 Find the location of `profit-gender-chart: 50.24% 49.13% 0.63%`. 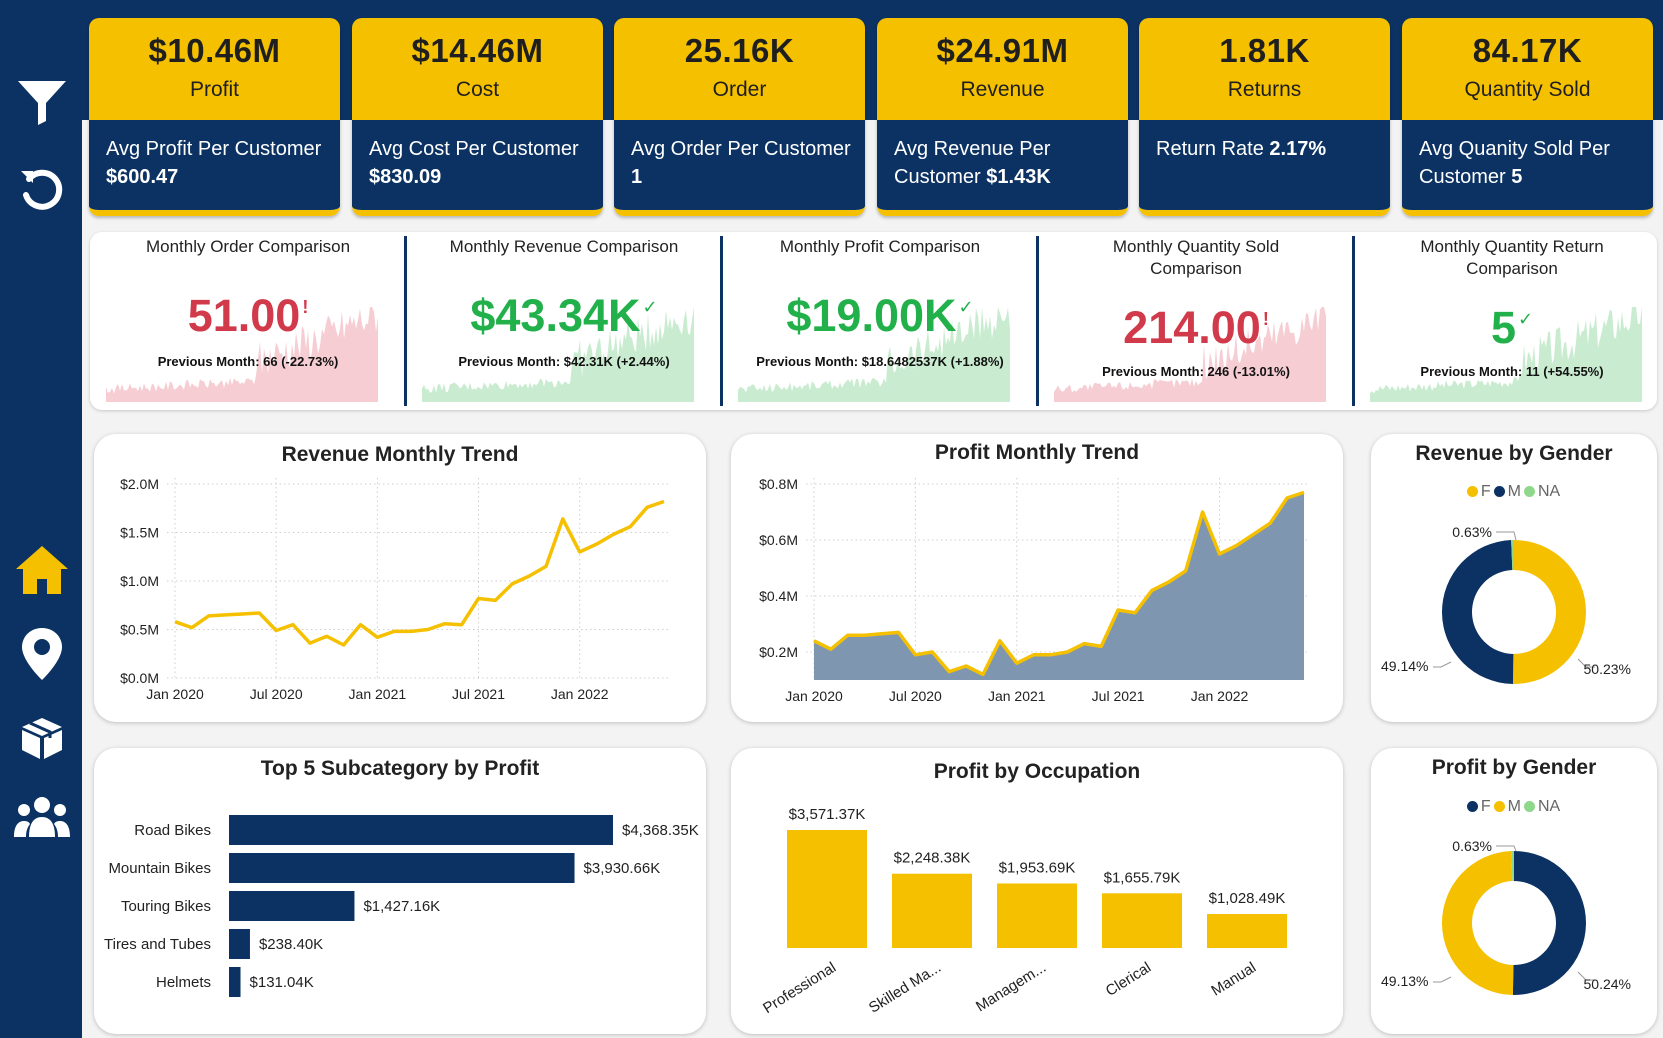

profit-gender-chart: 50.24% 49.13% 0.63% is located at coordinates (1514, 891).